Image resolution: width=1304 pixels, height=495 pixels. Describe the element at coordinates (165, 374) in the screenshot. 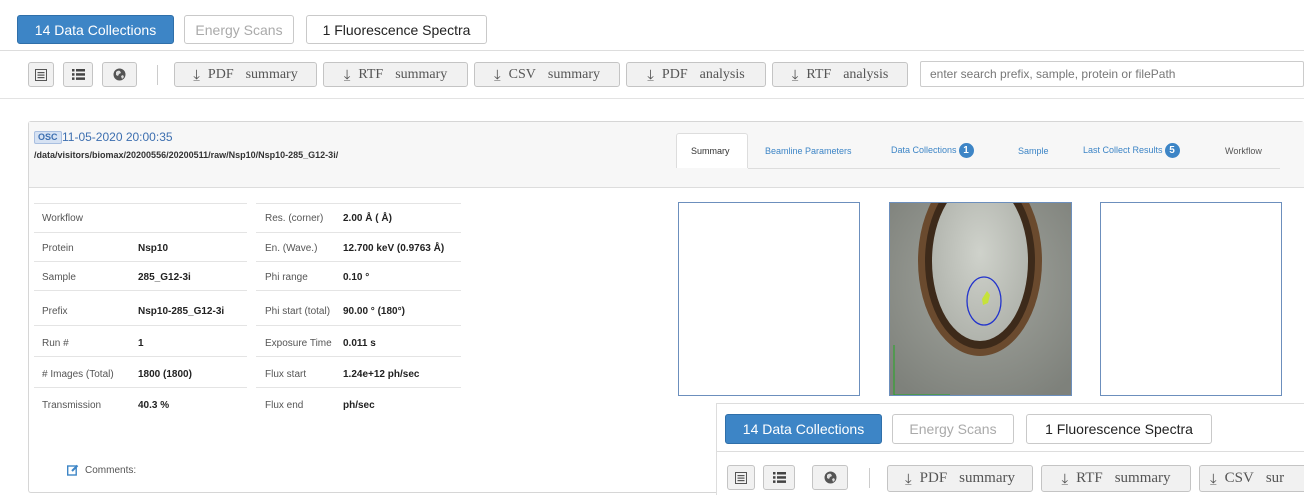

I see `cell-value: 1800 (1800)` at that location.